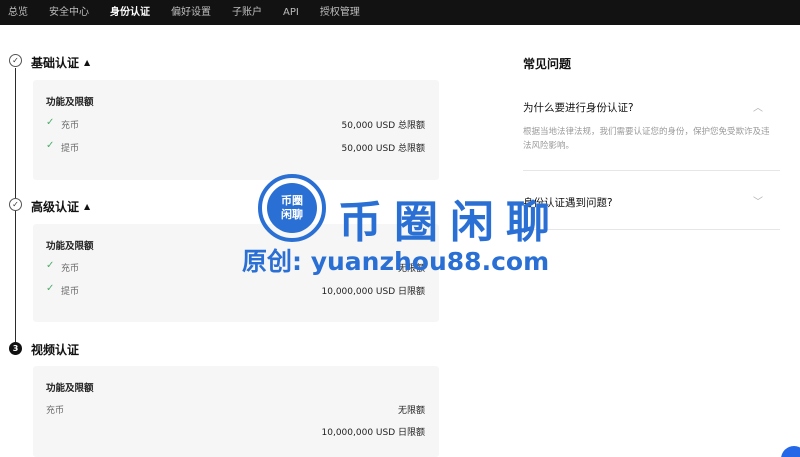  What do you see at coordinates (411, 411) in the screenshot?
I see `limit-value: 无限额` at bounding box center [411, 411].